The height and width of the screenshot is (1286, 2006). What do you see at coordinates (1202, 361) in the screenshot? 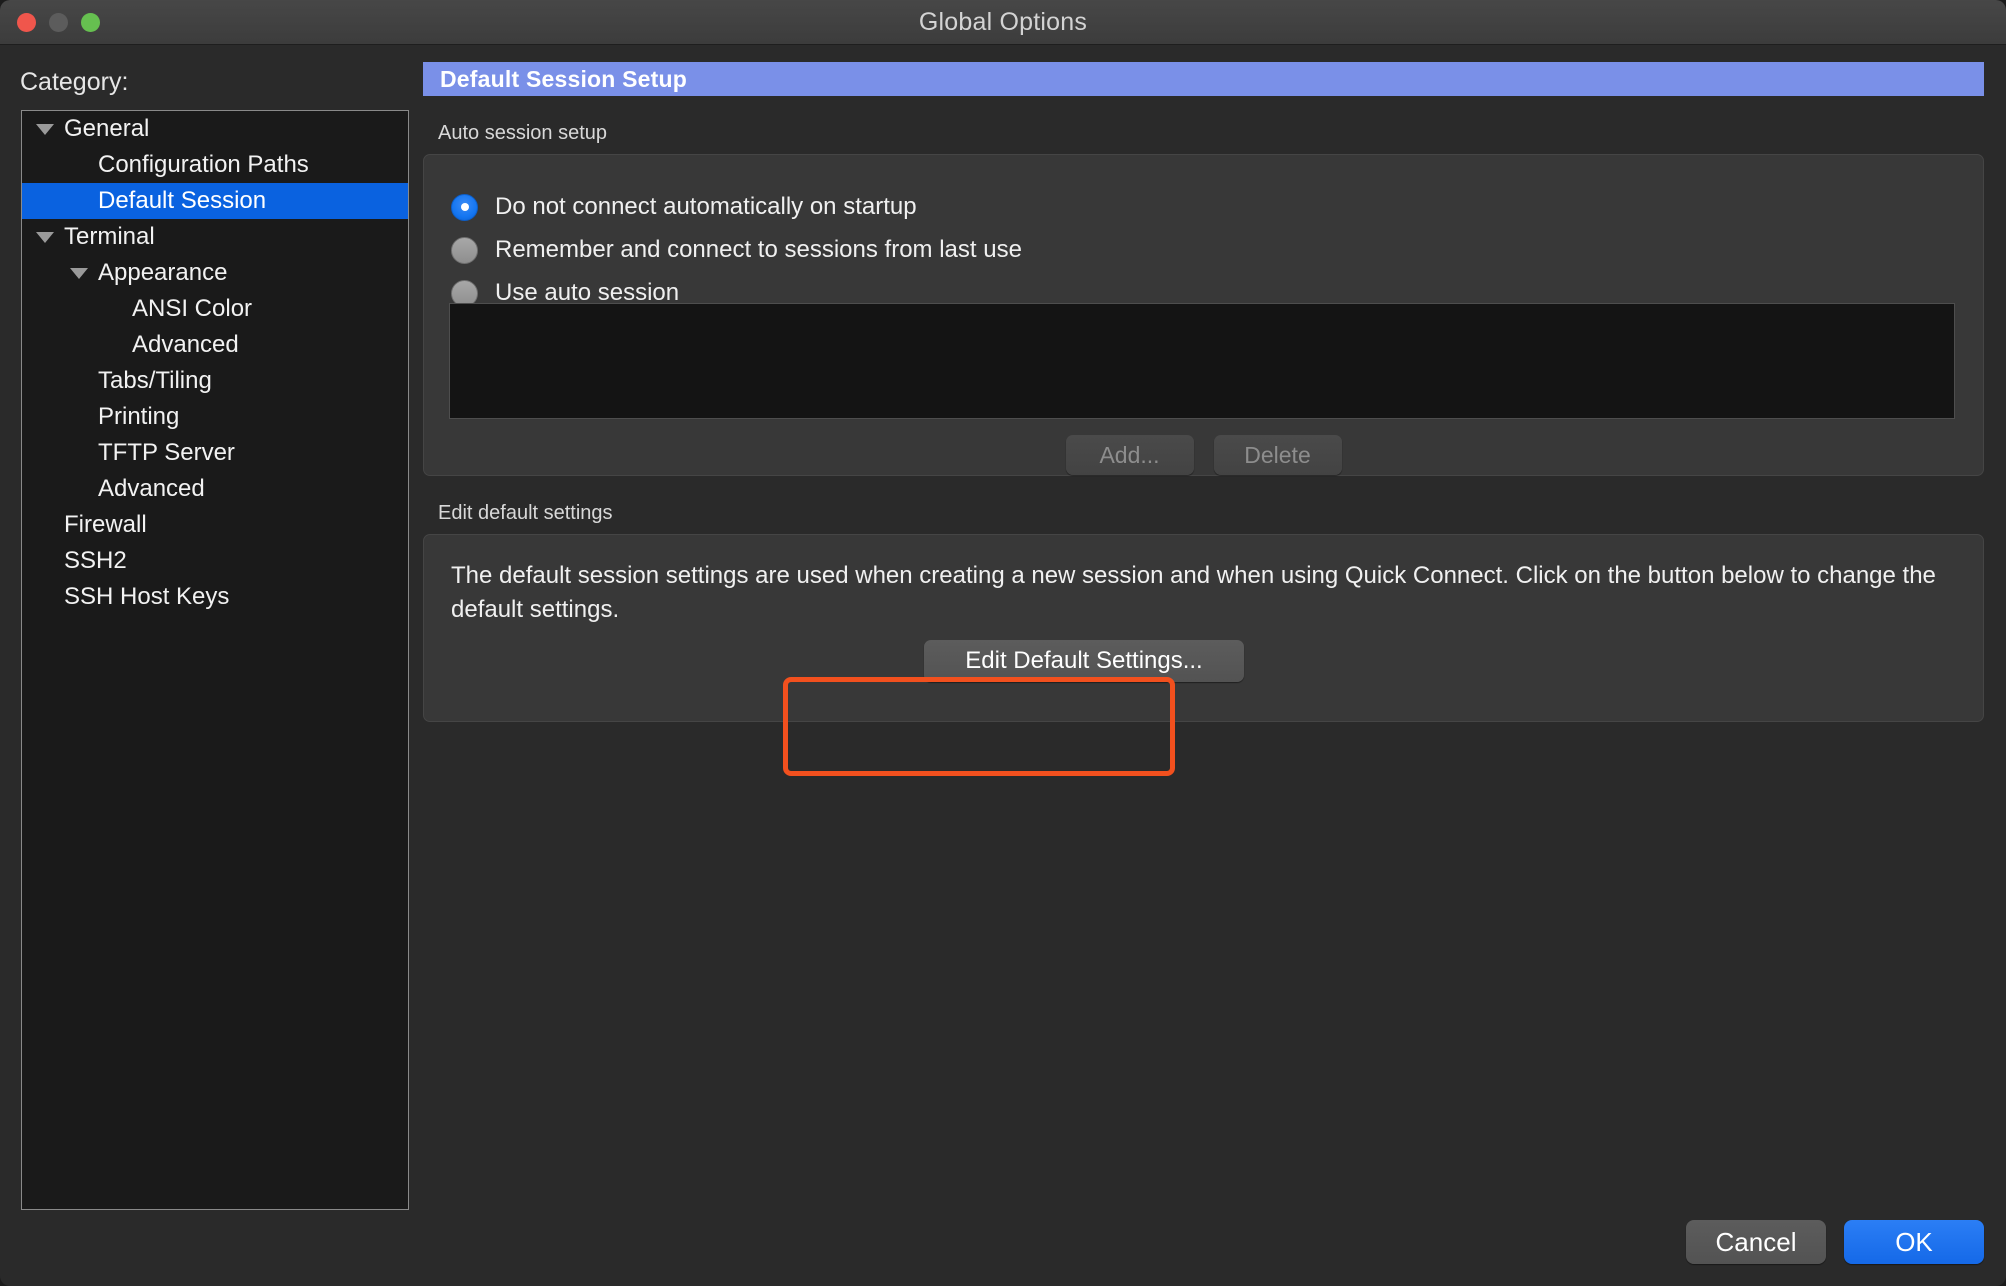
I see `auto-session-listbox` at bounding box center [1202, 361].